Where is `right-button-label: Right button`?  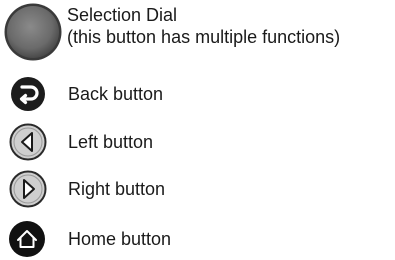
right-button-label: Right button is located at coordinates (117, 189).